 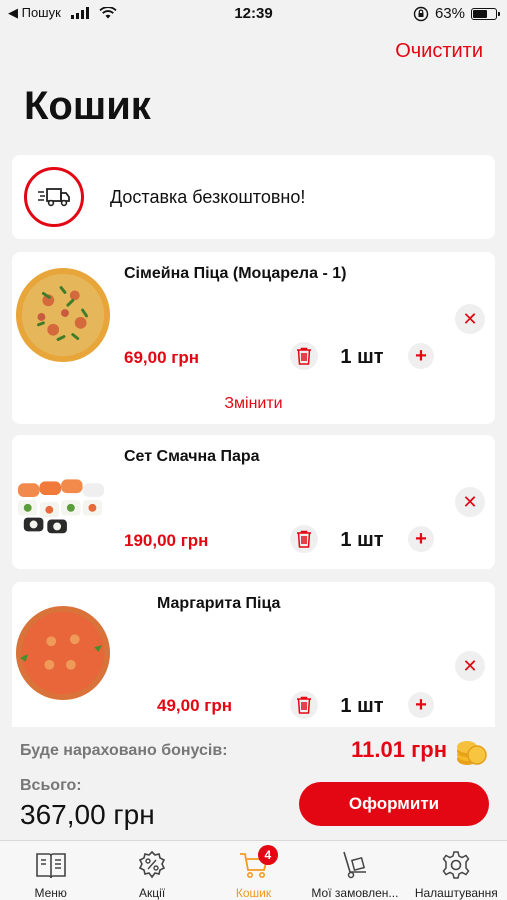 What do you see at coordinates (394, 804) in the screenshot?
I see `checkout-button: Оформити` at bounding box center [394, 804].